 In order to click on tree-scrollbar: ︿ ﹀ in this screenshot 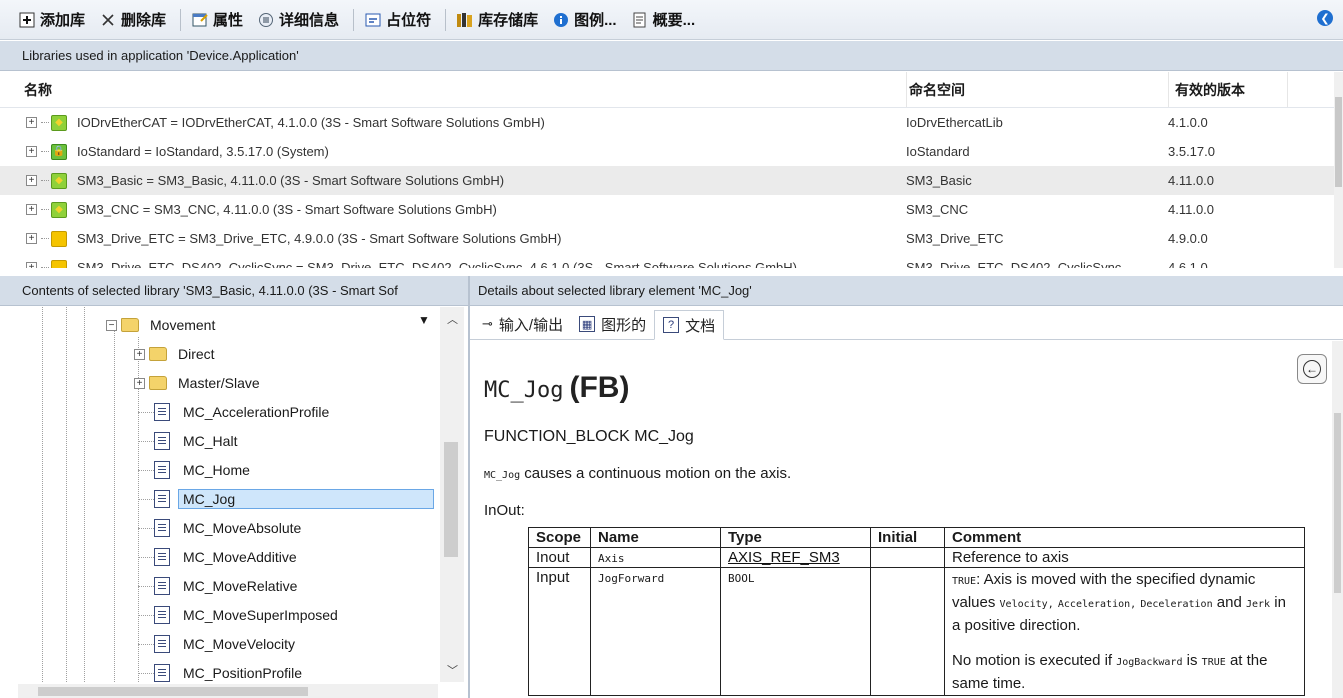, I will do `click(452, 494)`.